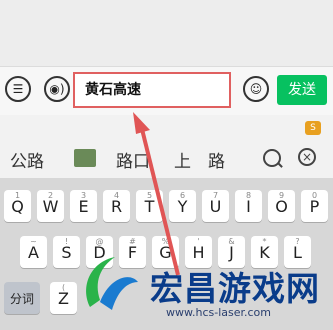 This screenshot has width=333, height=330. What do you see at coordinates (112, 283) in the screenshot?
I see `watermark-logo` at bounding box center [112, 283].